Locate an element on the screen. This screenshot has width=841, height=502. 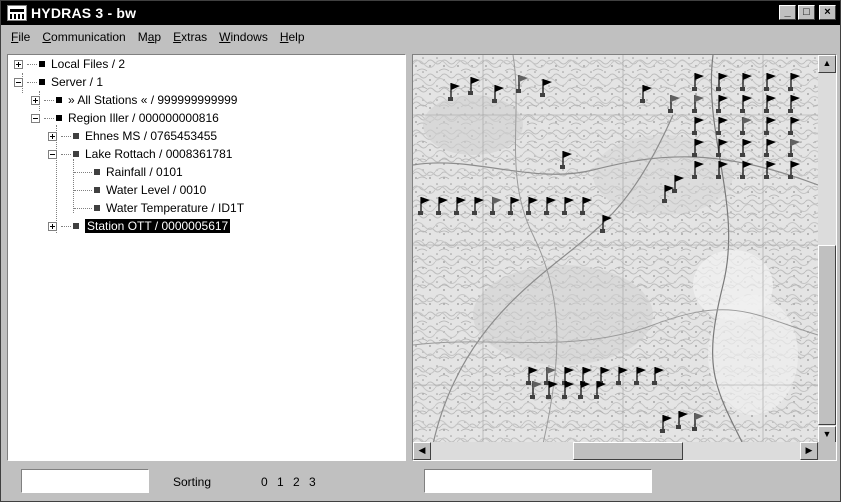
sort-option-0: 0 is located at coordinates (264, 482).